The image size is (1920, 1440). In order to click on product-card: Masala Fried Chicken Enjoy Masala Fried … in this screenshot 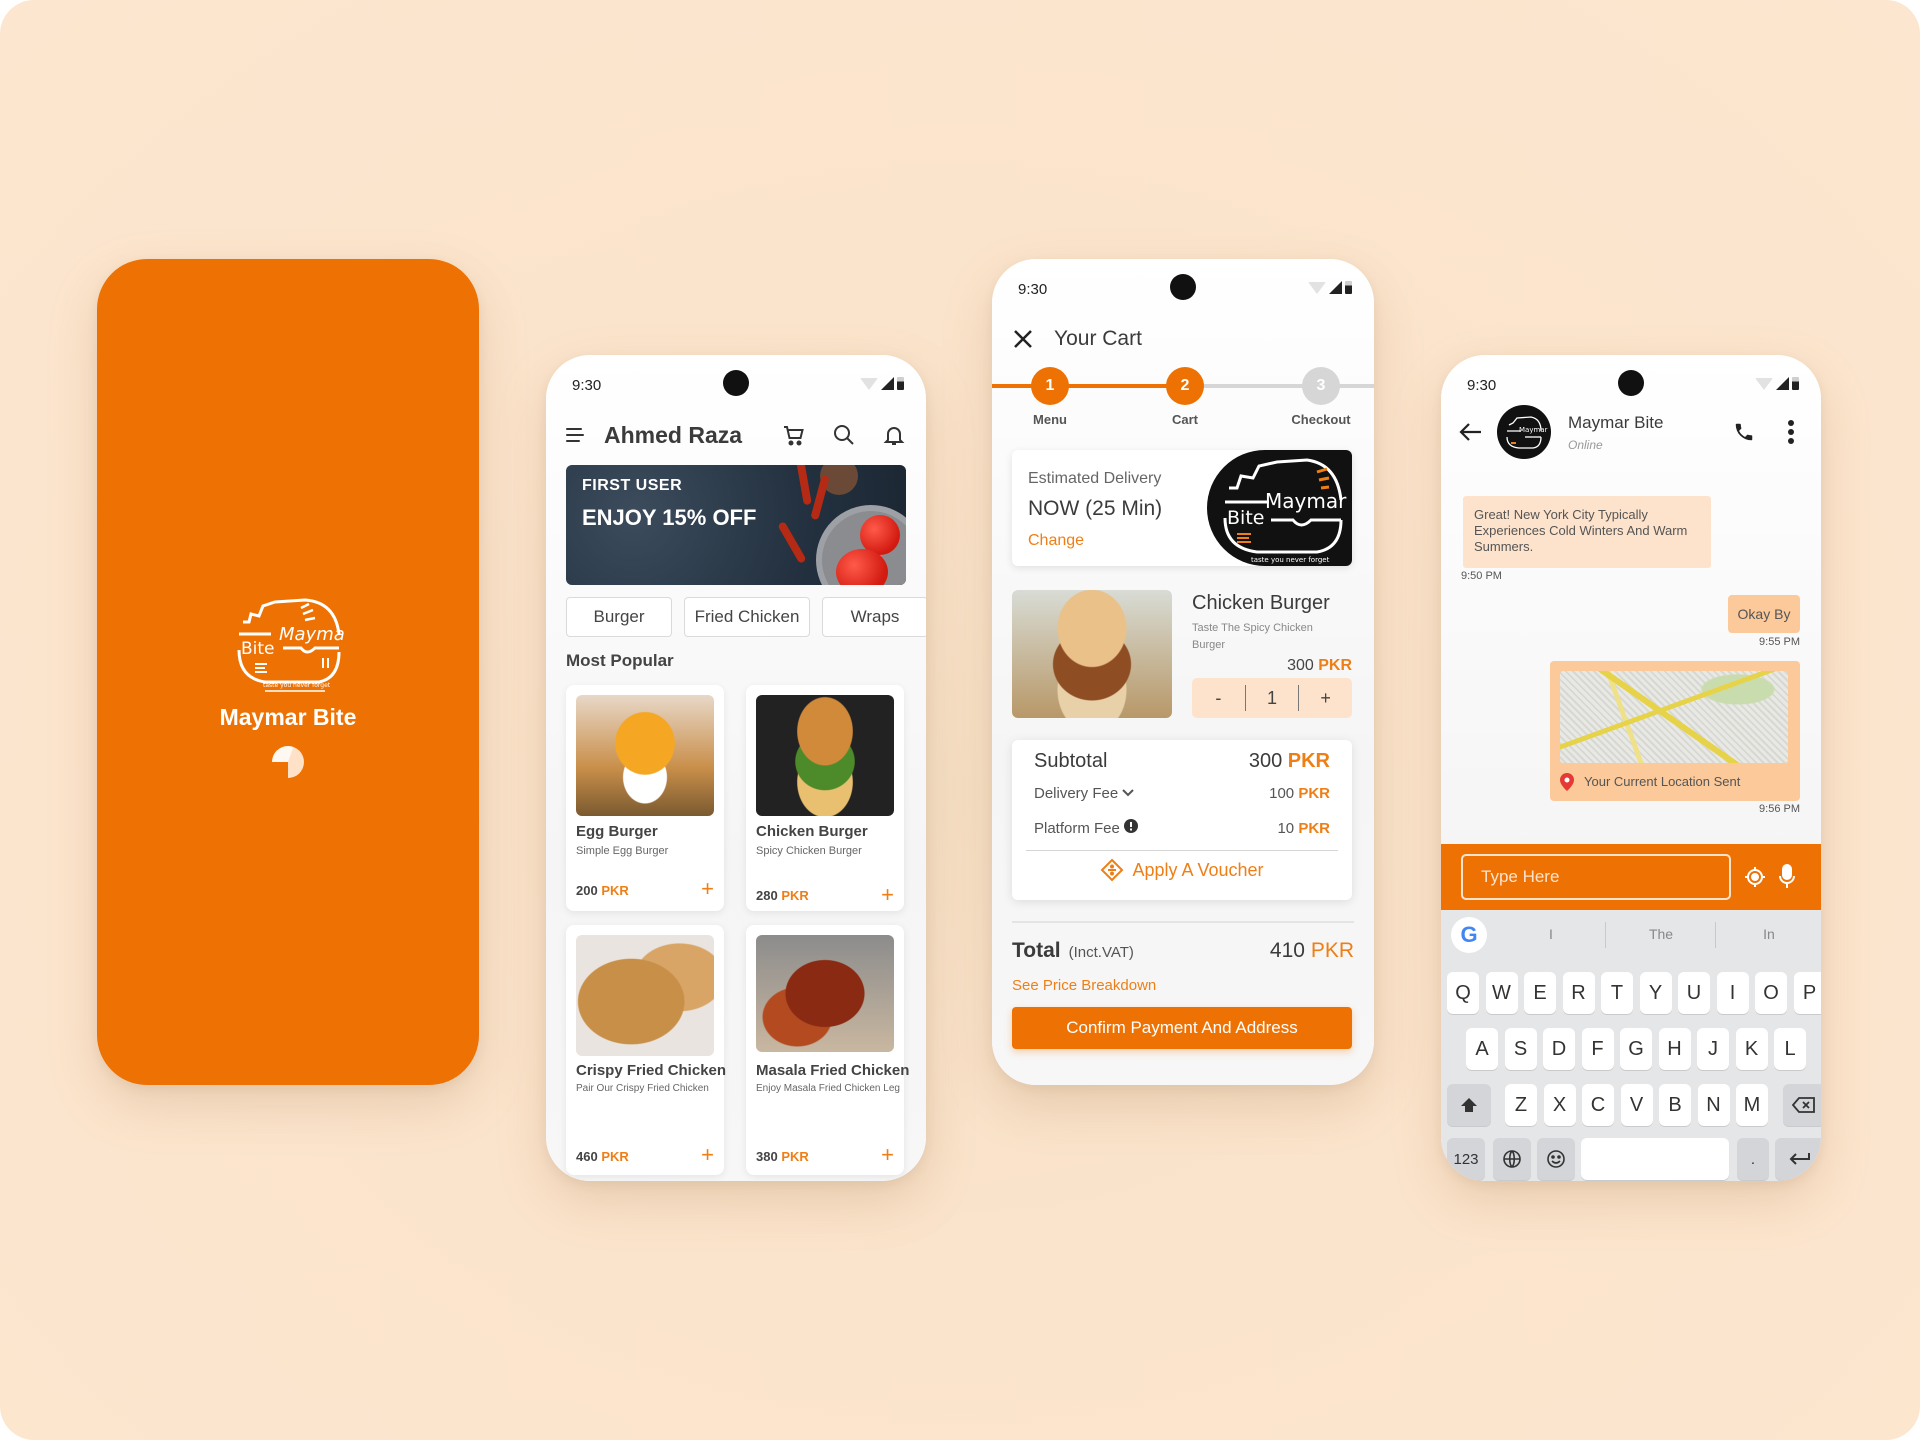, I will do `click(827, 1050)`.